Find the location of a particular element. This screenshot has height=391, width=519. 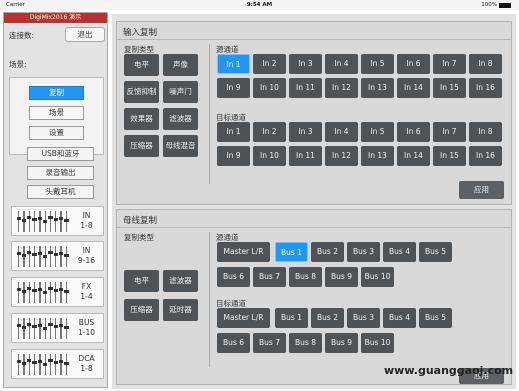

input-source-in-9: In 9 is located at coordinates (233, 88).